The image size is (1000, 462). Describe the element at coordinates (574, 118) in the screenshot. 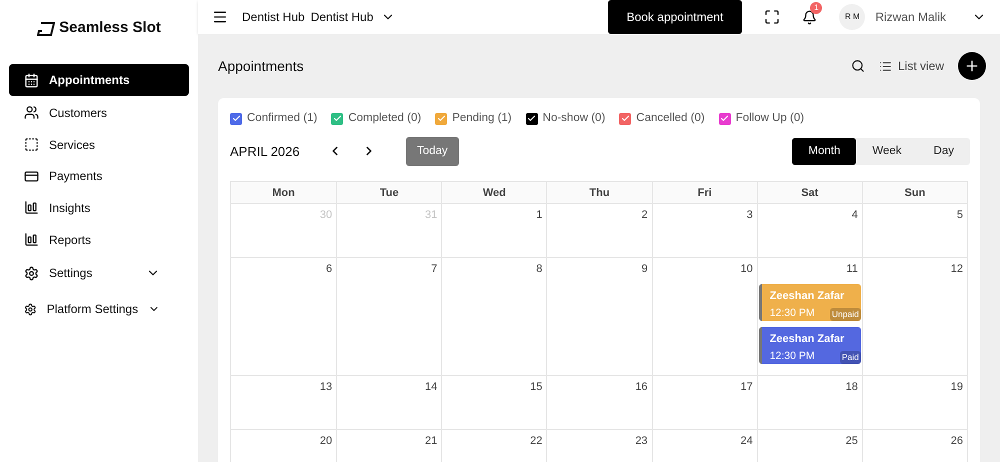

I see `legend-label: No-show (0)` at that location.